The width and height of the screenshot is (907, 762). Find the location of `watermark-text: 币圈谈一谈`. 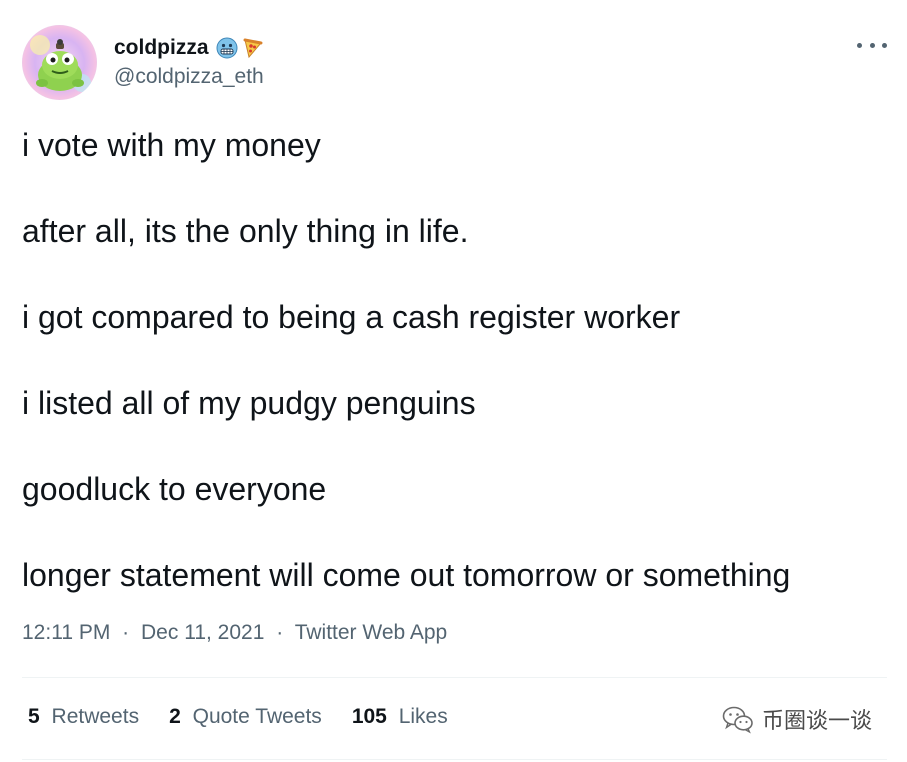

watermark-text: 币圈谈一谈 is located at coordinates (817, 721).